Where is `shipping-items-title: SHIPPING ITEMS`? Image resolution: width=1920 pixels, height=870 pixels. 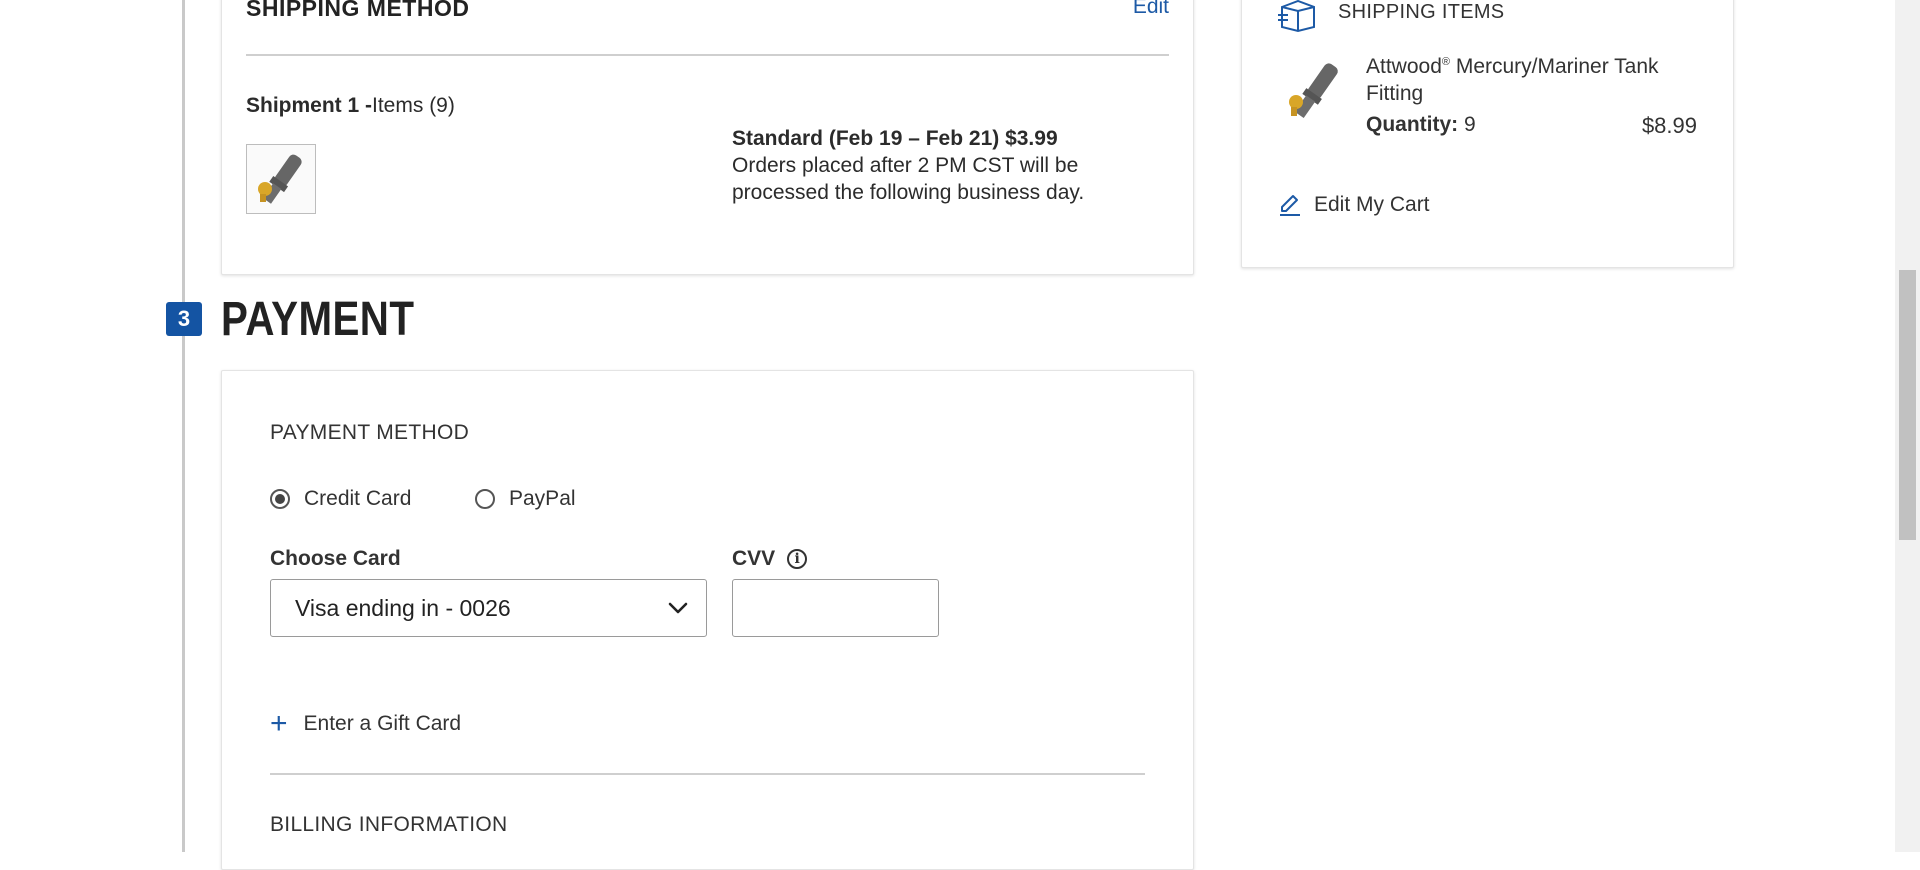
shipping-items-title: SHIPPING ITEMS is located at coordinates (1421, 12).